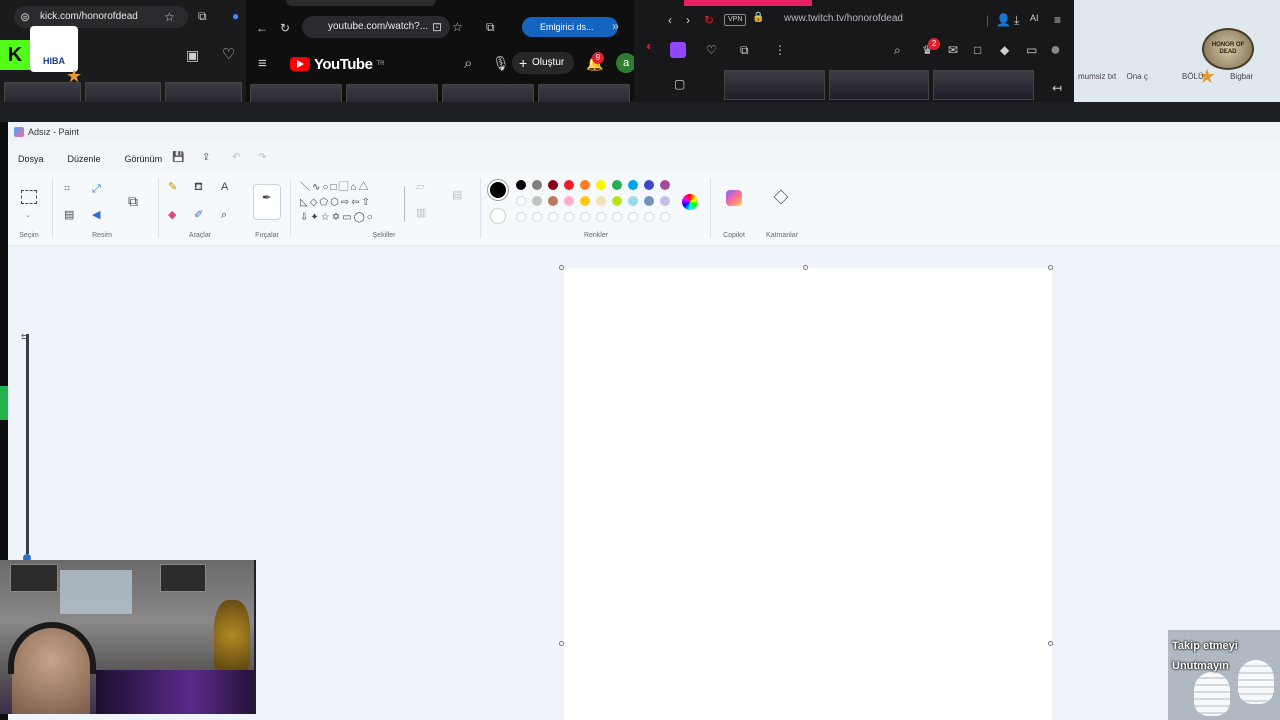 The height and width of the screenshot is (720, 1280). Describe the element at coordinates (688, 20) in the screenshot. I see `forward-icon: ›` at that location.